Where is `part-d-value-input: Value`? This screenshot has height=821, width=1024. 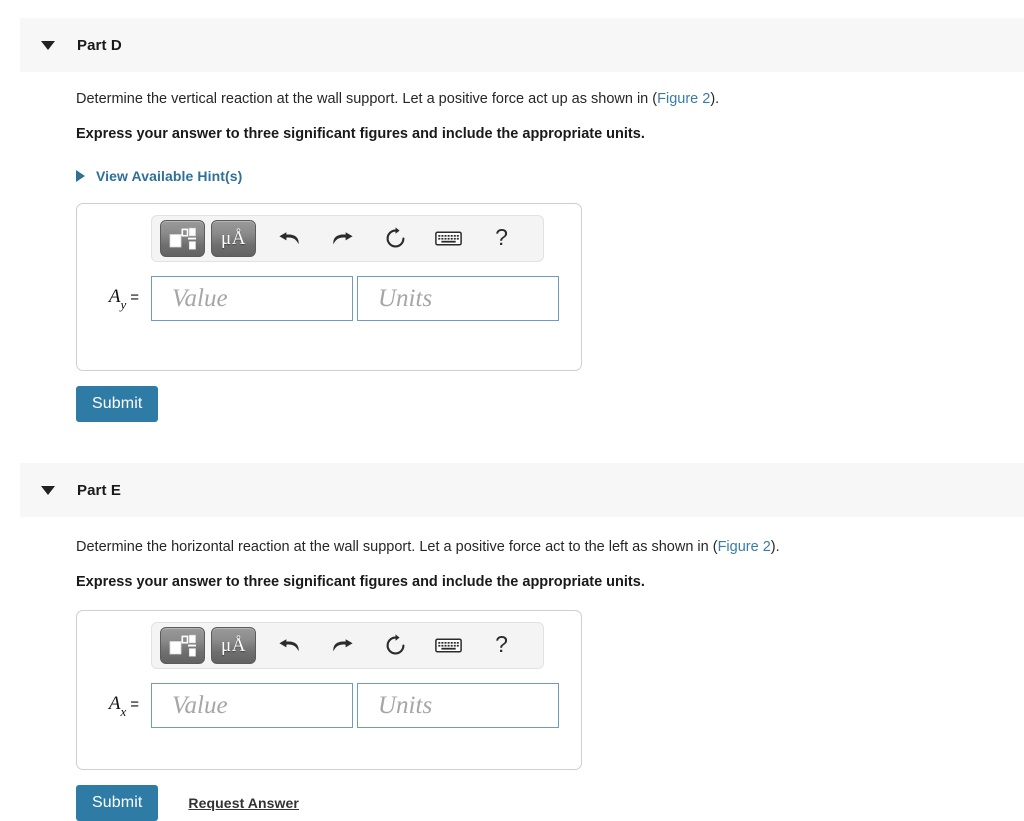 part-d-value-input: Value is located at coordinates (252, 298).